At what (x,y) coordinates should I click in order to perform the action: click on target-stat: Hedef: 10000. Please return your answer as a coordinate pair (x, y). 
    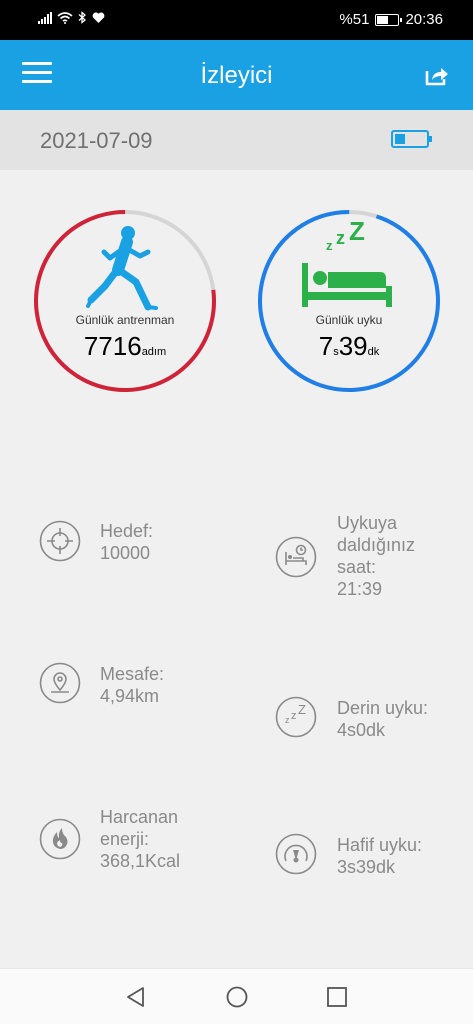
    Looking at the image, I should click on (126, 542).